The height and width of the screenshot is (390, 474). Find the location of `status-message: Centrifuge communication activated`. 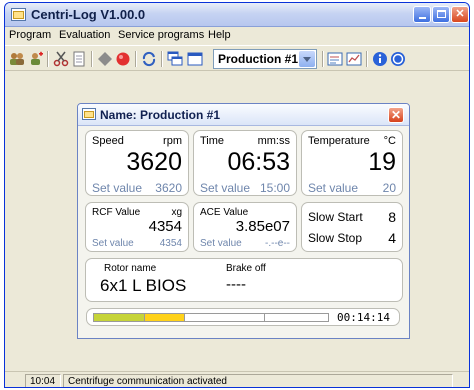

status-message: Centrifuge communication activated is located at coordinates (258, 380).